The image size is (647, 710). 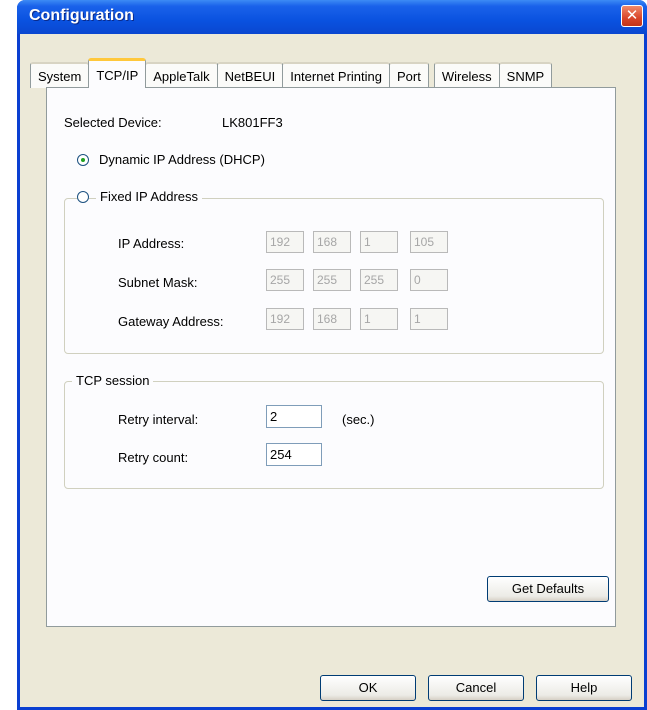 I want to click on retry-interval-label: Retry interval:, so click(x=158, y=419).